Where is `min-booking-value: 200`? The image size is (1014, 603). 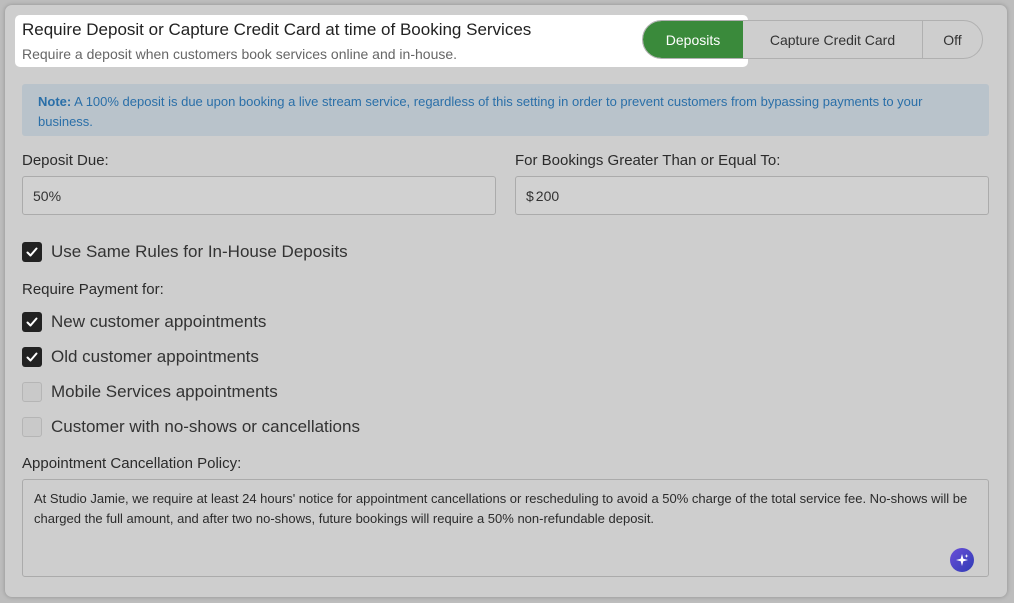
min-booking-value: 200 is located at coordinates (547, 195).